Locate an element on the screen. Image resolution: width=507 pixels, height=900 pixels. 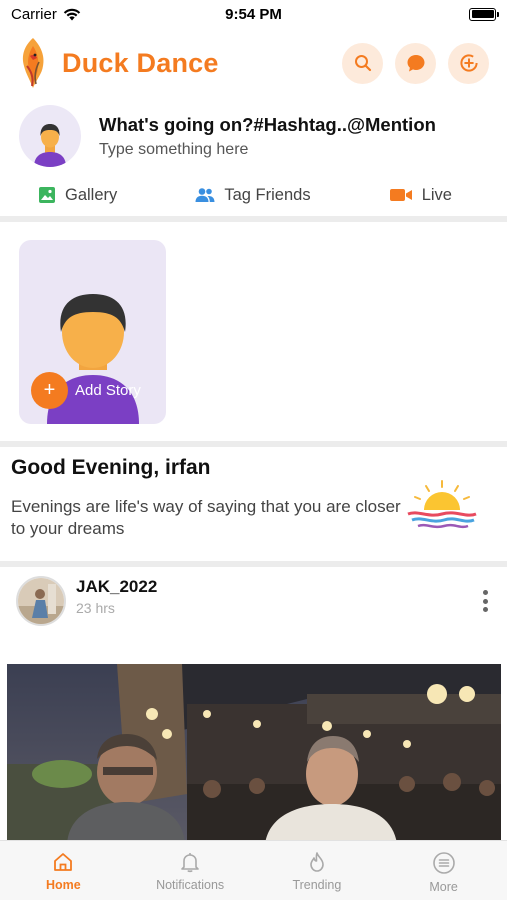
bottom-nav: Home Notifications Trending More is located at coordinates (253, 870).